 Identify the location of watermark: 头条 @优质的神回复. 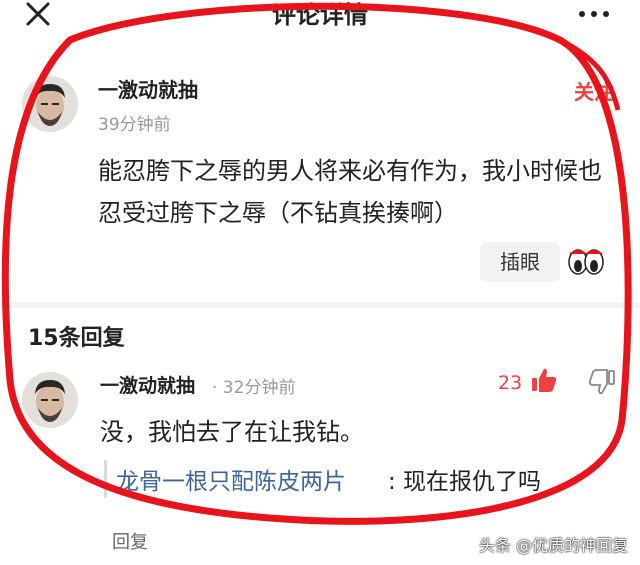
(553, 545).